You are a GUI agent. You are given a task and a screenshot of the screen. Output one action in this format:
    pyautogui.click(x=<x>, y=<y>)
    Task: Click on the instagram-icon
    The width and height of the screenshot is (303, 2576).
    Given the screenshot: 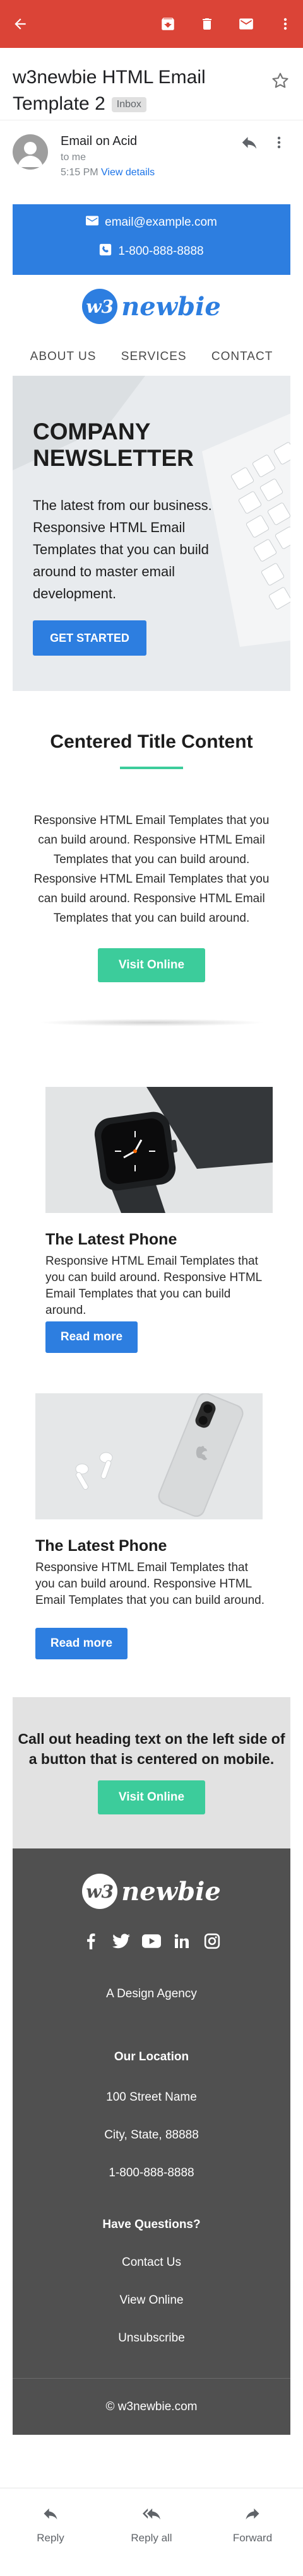 What is the action you would take?
    pyautogui.click(x=212, y=1941)
    